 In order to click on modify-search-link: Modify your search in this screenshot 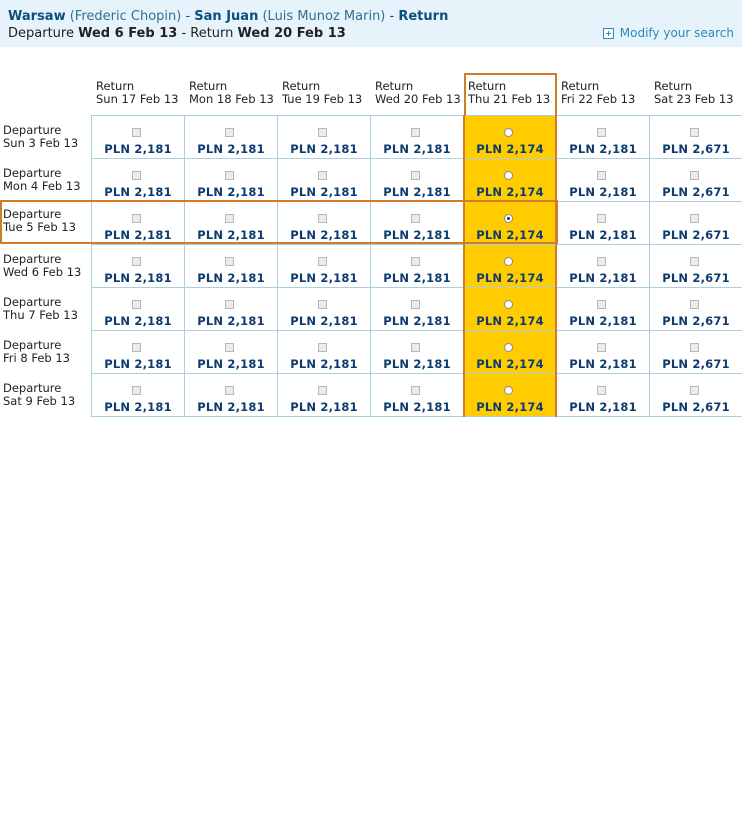, I will do `click(668, 33)`.